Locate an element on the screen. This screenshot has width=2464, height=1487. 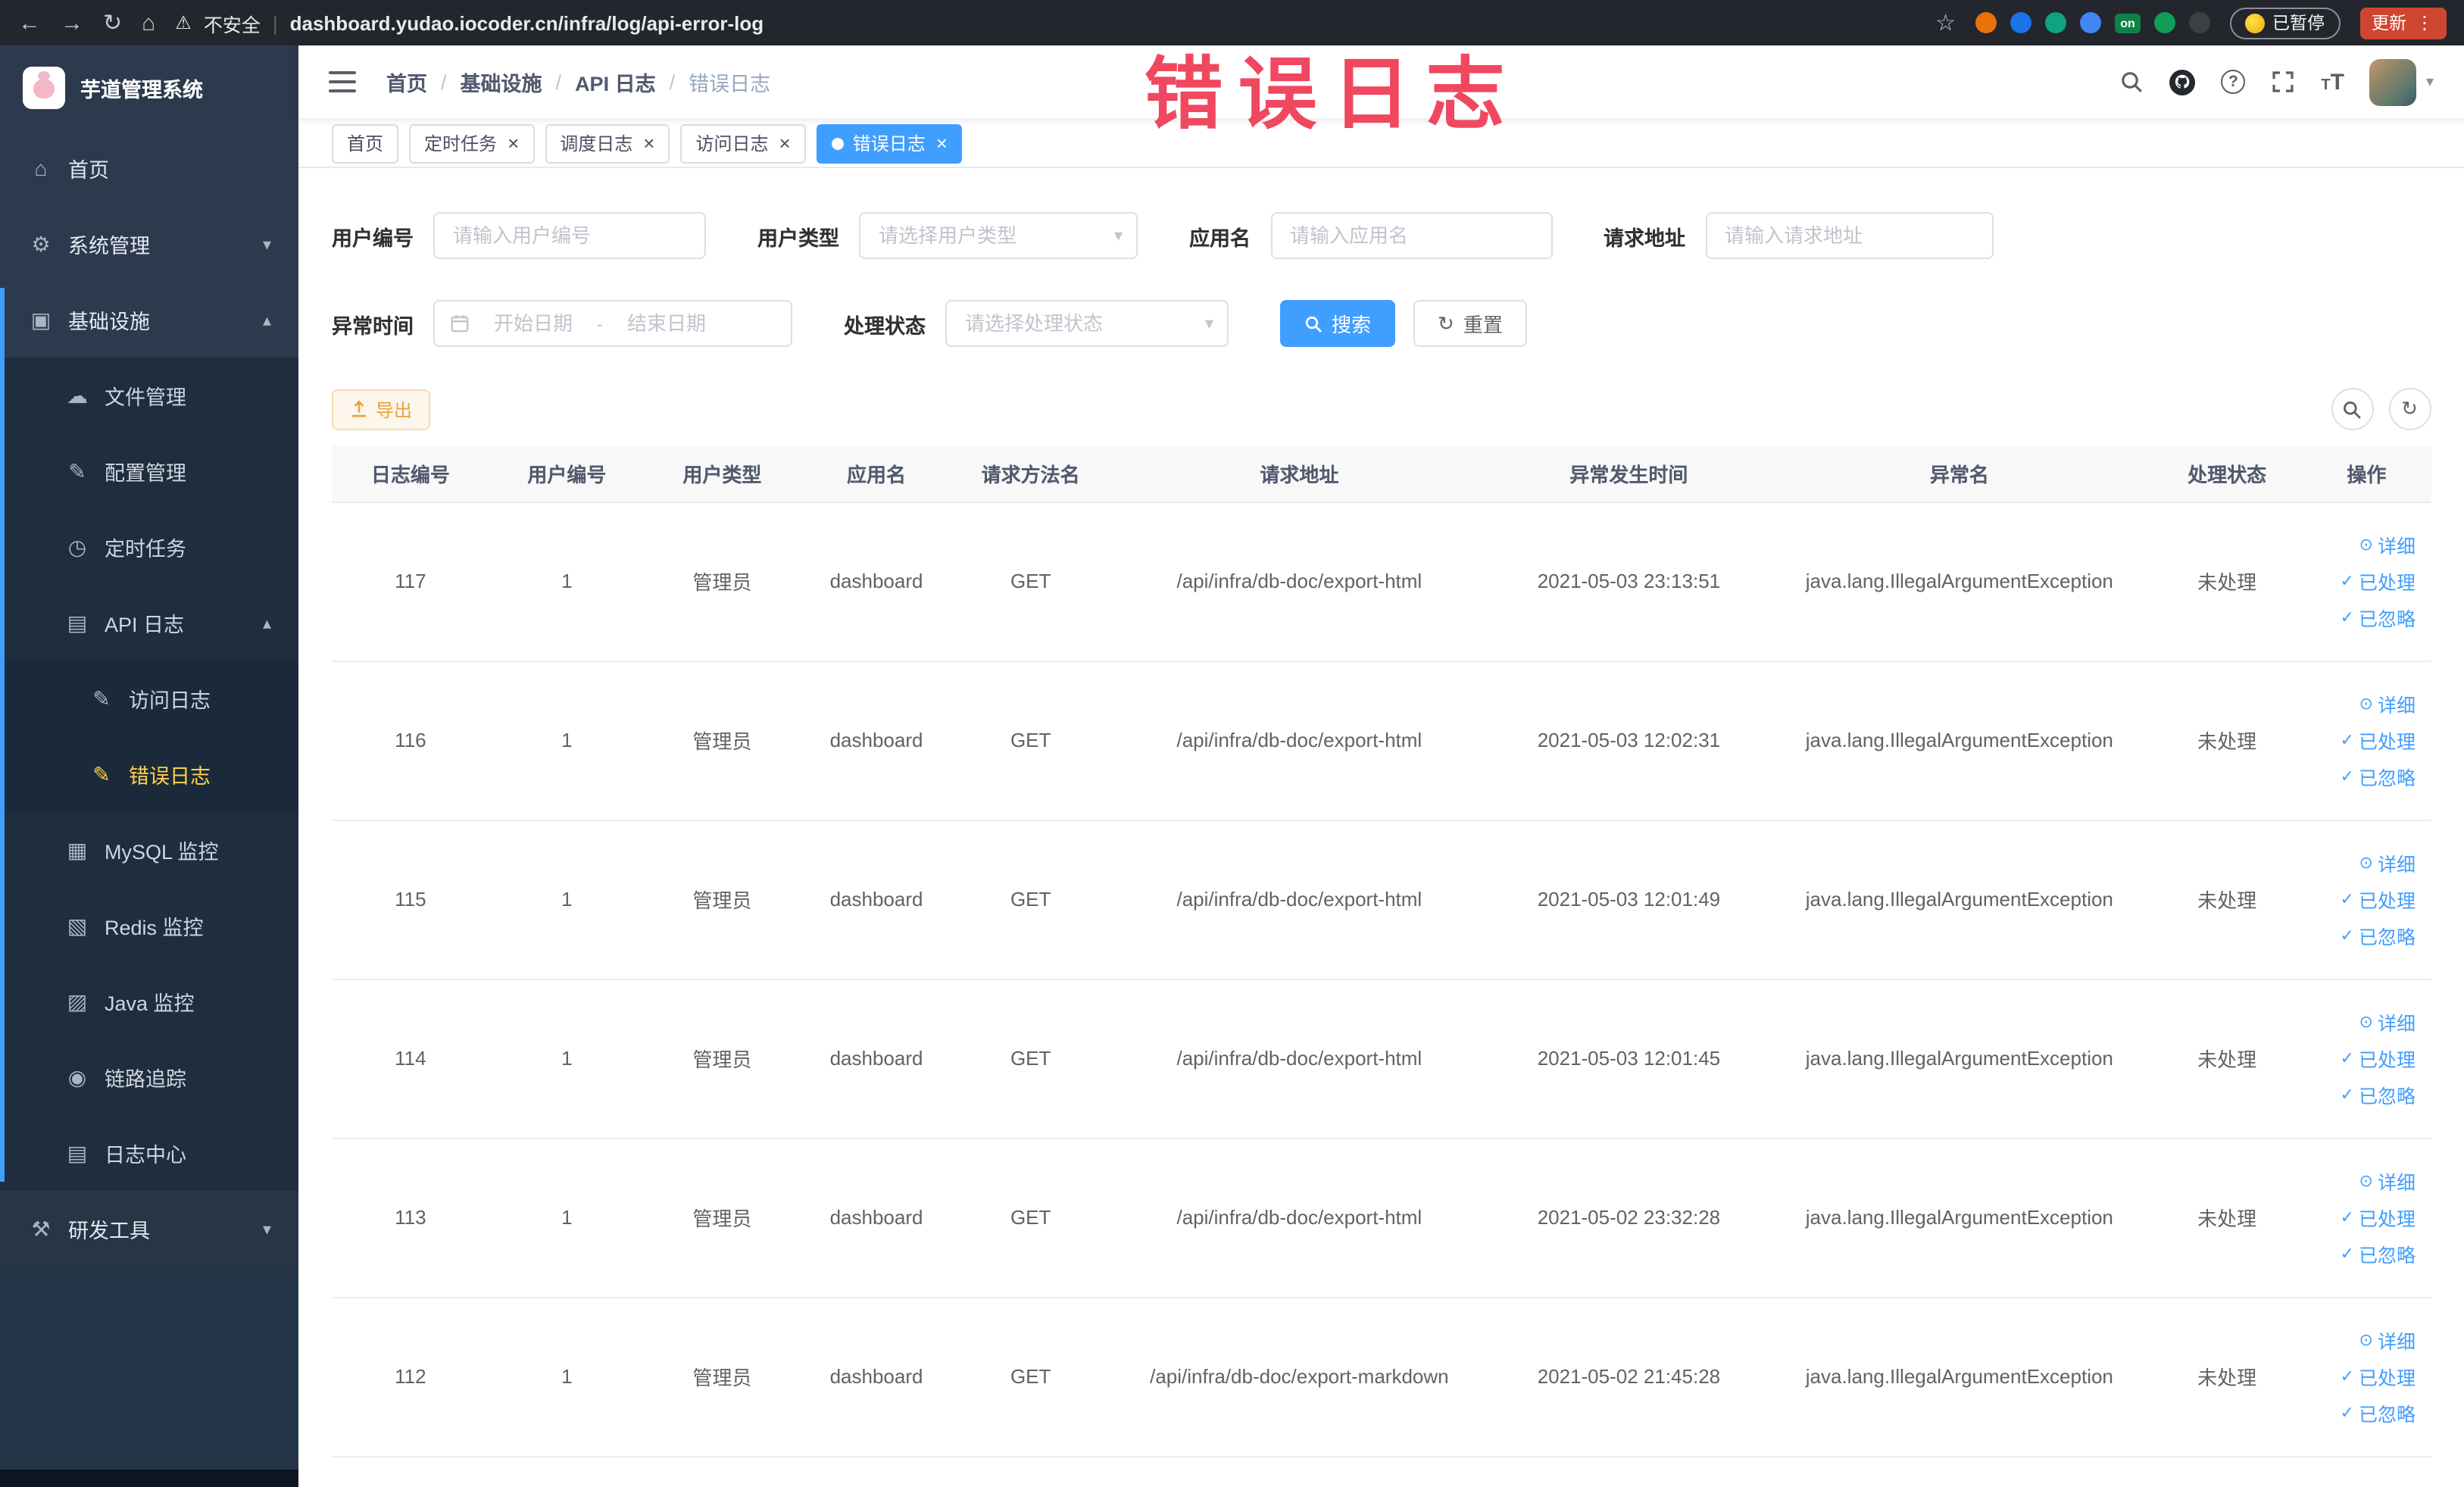
sidebar-item-error-log: ✎ 错误日志 is located at coordinates (149, 774).